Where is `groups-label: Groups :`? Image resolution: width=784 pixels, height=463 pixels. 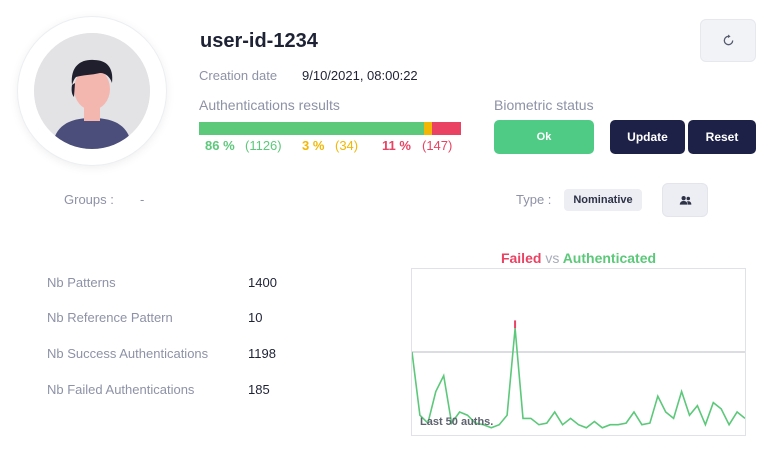 groups-label: Groups : is located at coordinates (89, 199).